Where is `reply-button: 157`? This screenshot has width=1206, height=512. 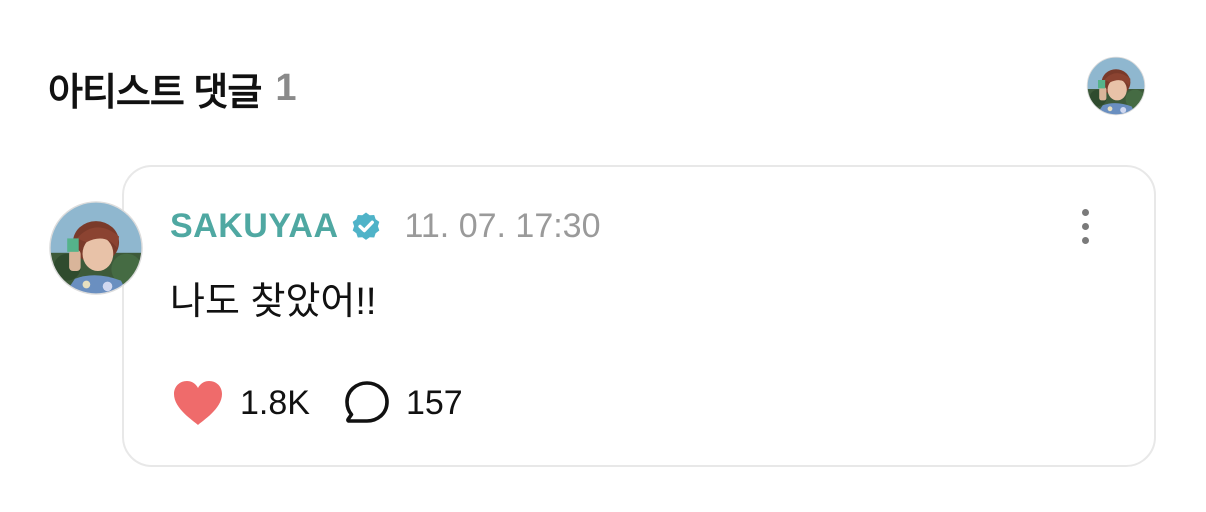 reply-button: 157 is located at coordinates (402, 403).